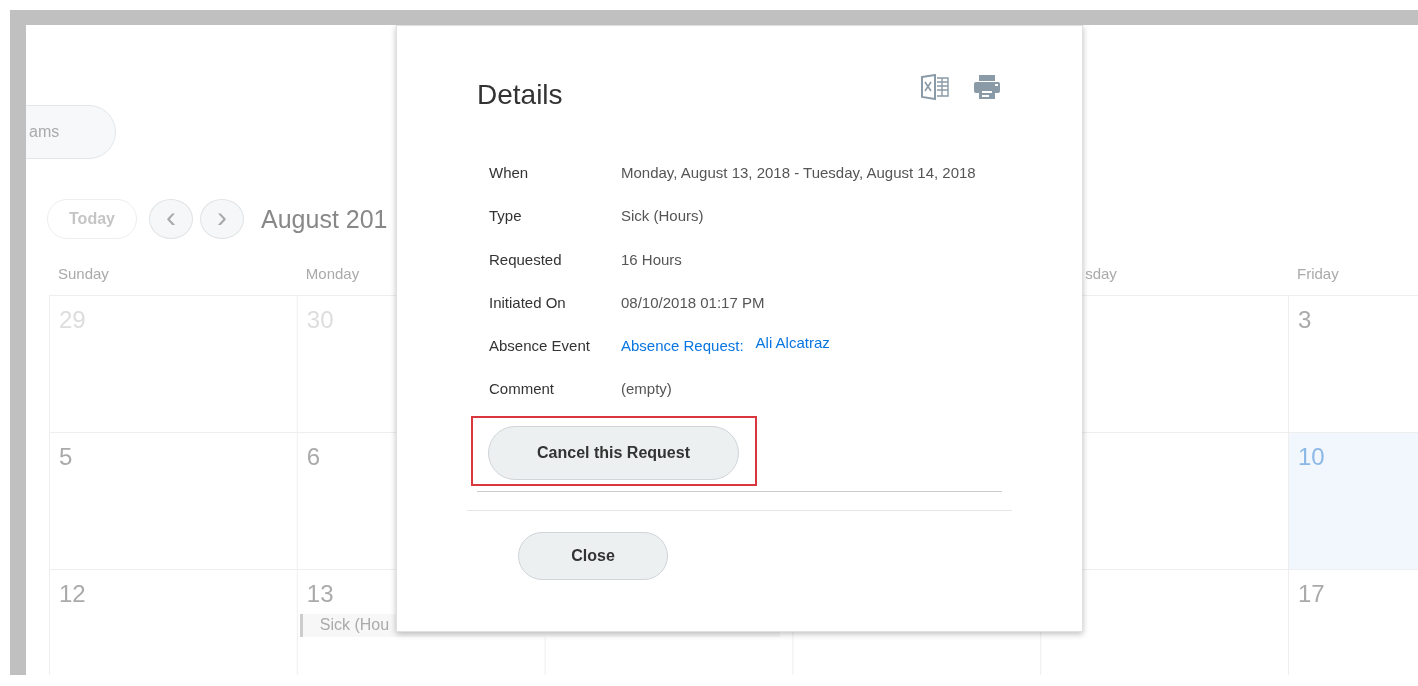 The height and width of the screenshot is (686, 1418). What do you see at coordinates (682, 346) in the screenshot?
I see `link: Absence Request:` at bounding box center [682, 346].